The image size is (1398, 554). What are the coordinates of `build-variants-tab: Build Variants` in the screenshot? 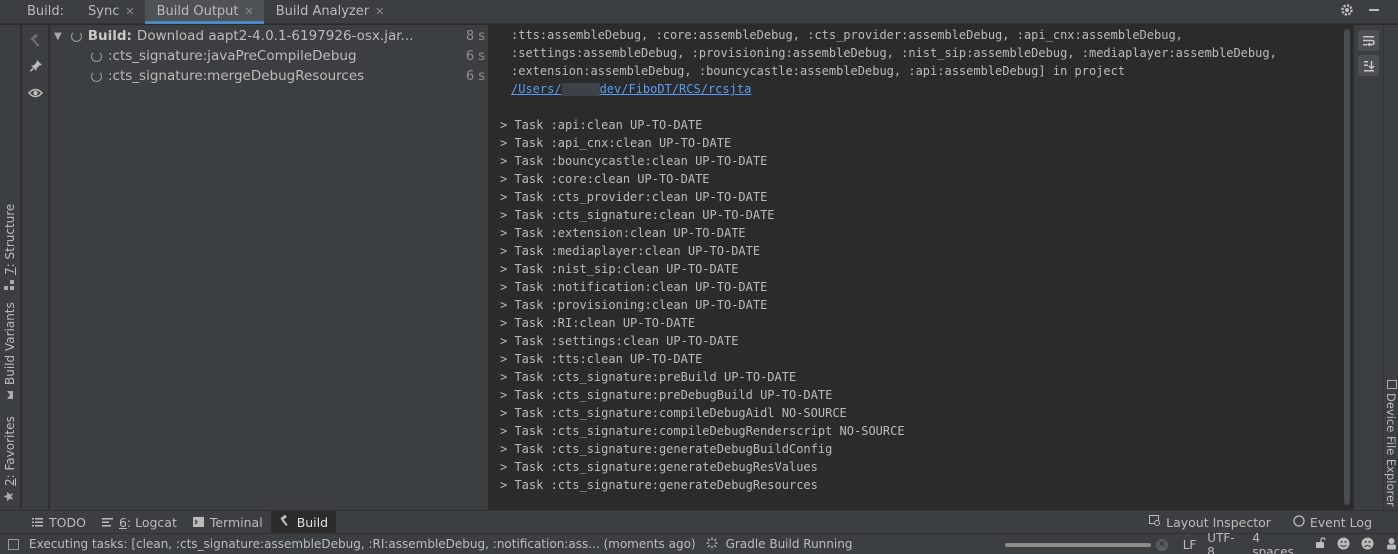 It's located at (10, 351).